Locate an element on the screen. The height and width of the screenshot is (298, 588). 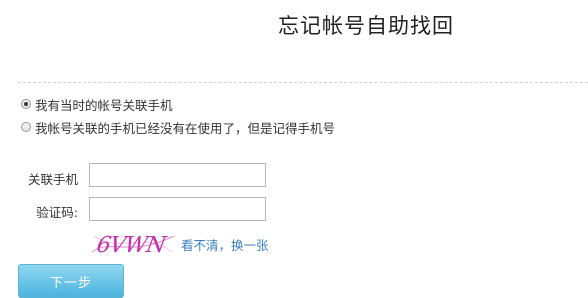
next-button: 下一步 is located at coordinates (71, 281).